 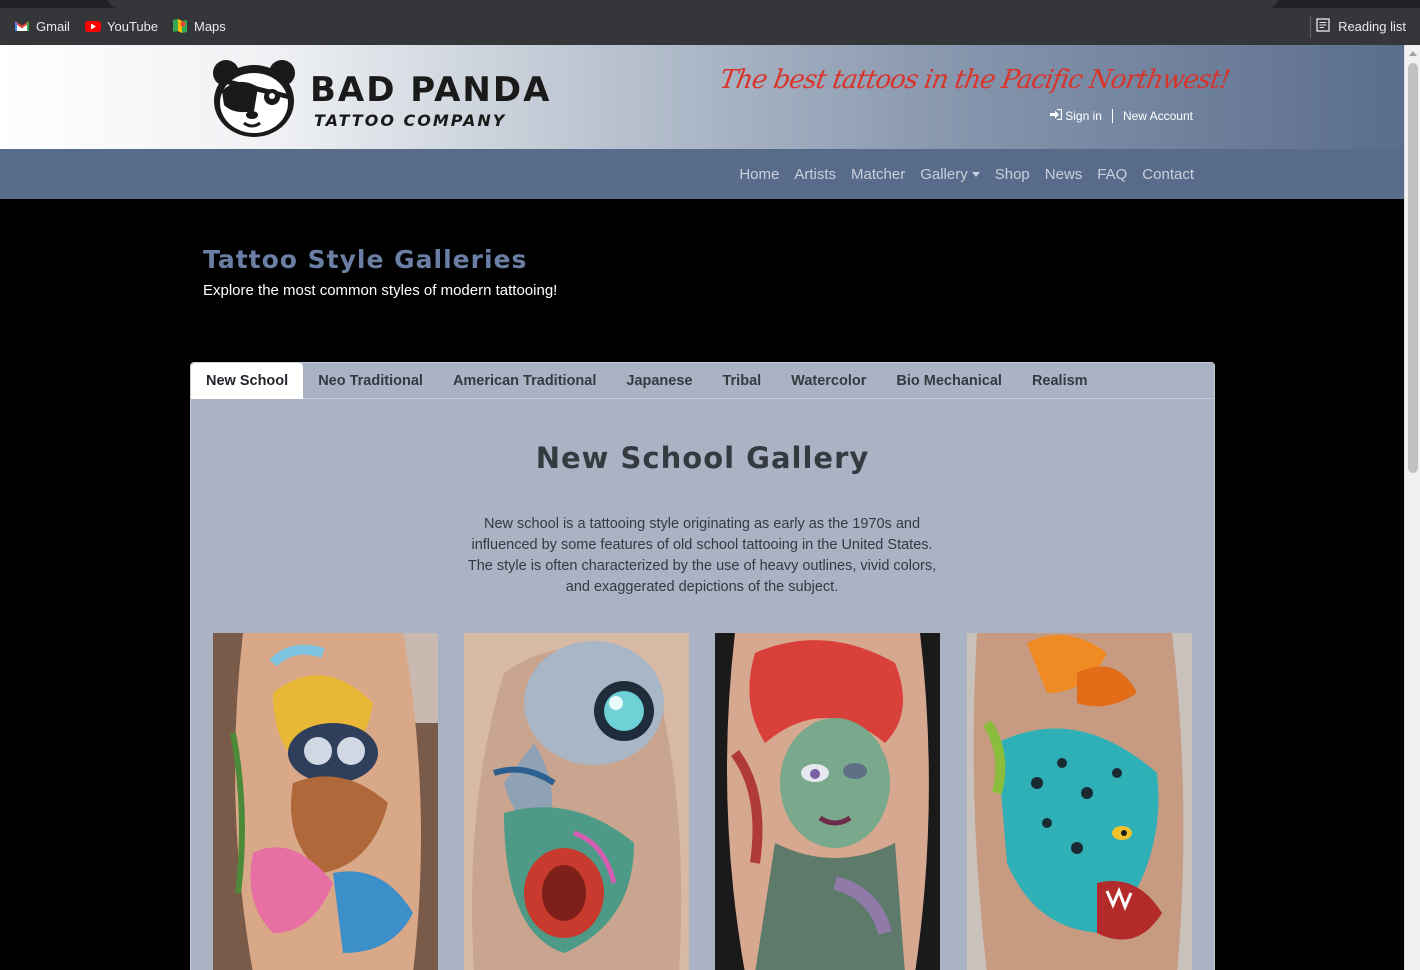 I want to click on bookmark-gmail: Gmail, so click(x=42, y=26).